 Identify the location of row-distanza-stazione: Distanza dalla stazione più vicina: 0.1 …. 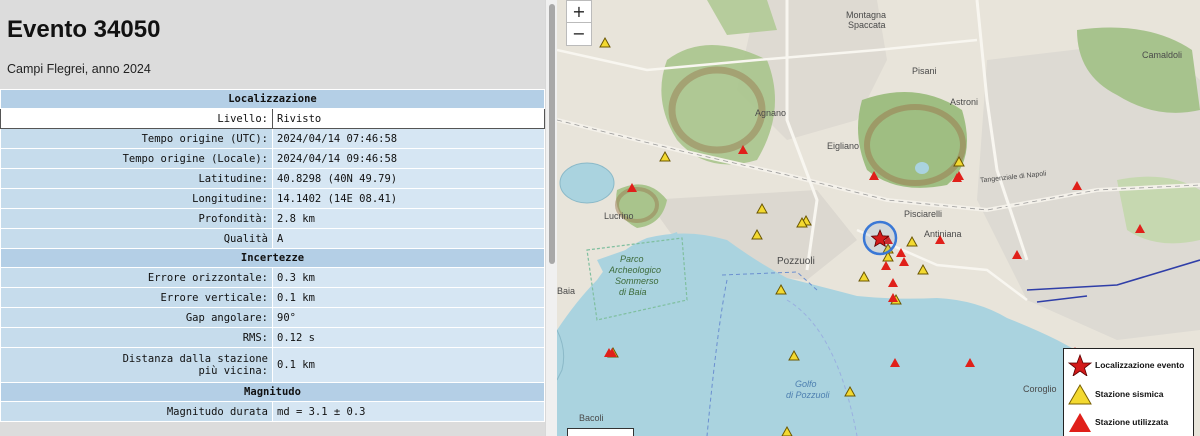
(272, 365).